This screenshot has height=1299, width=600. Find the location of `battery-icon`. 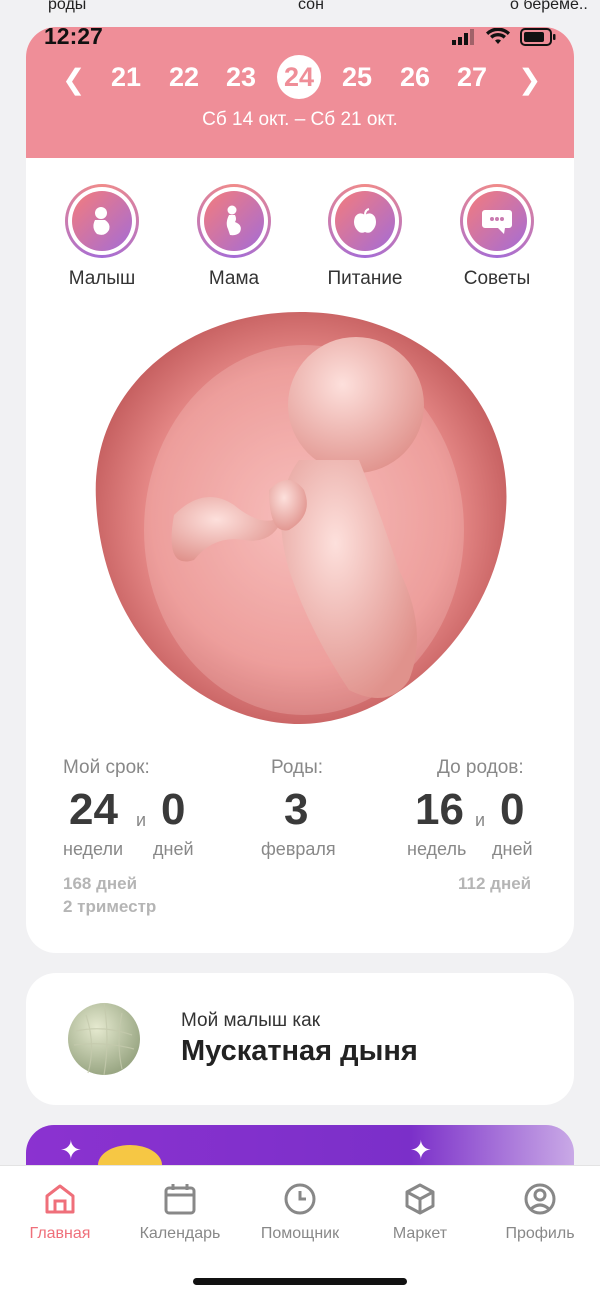

battery-icon is located at coordinates (538, 37).